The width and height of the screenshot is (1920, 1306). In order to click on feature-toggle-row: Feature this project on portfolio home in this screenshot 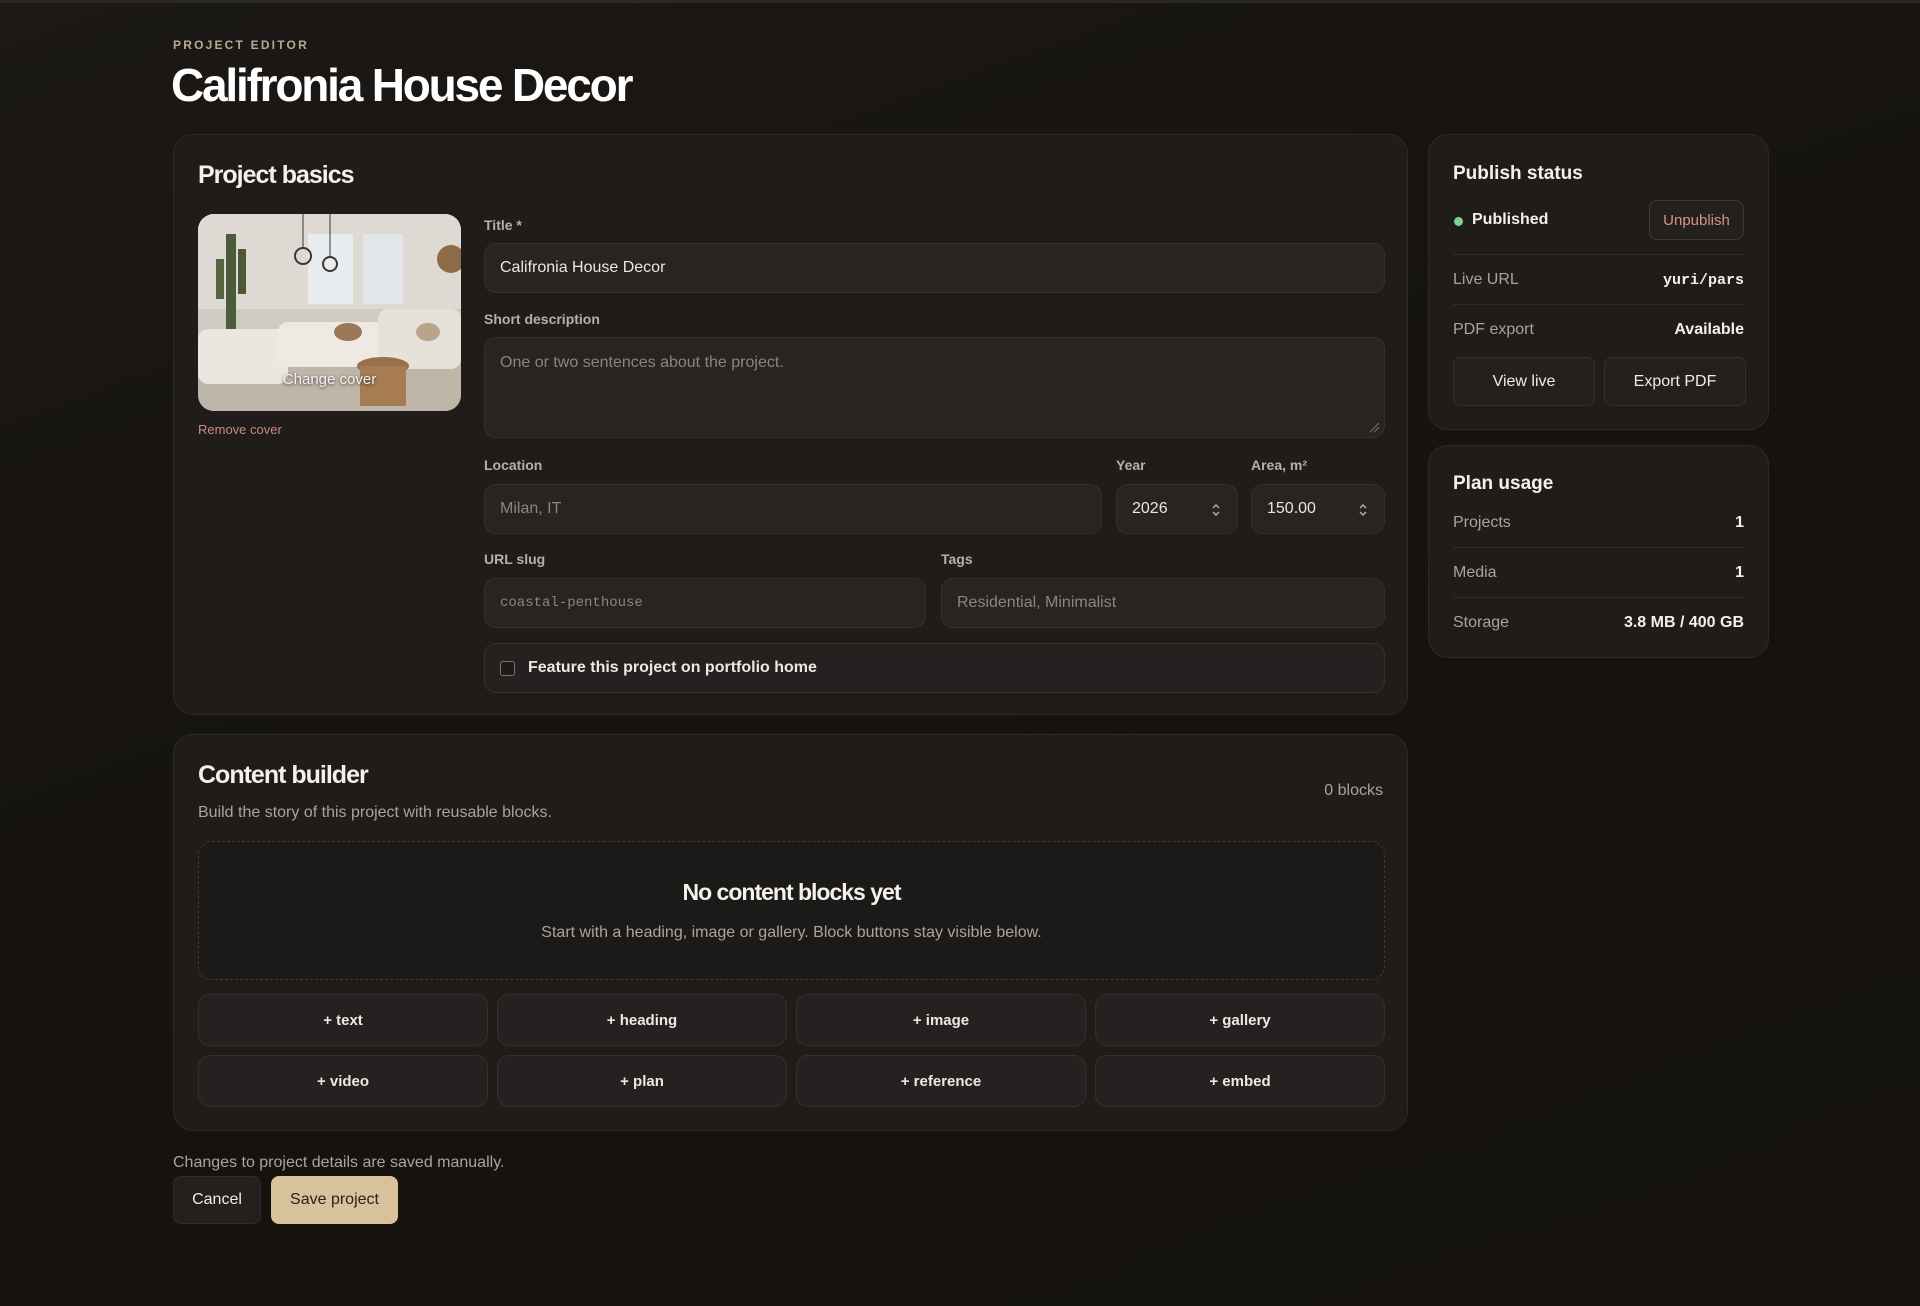, I will do `click(934, 668)`.